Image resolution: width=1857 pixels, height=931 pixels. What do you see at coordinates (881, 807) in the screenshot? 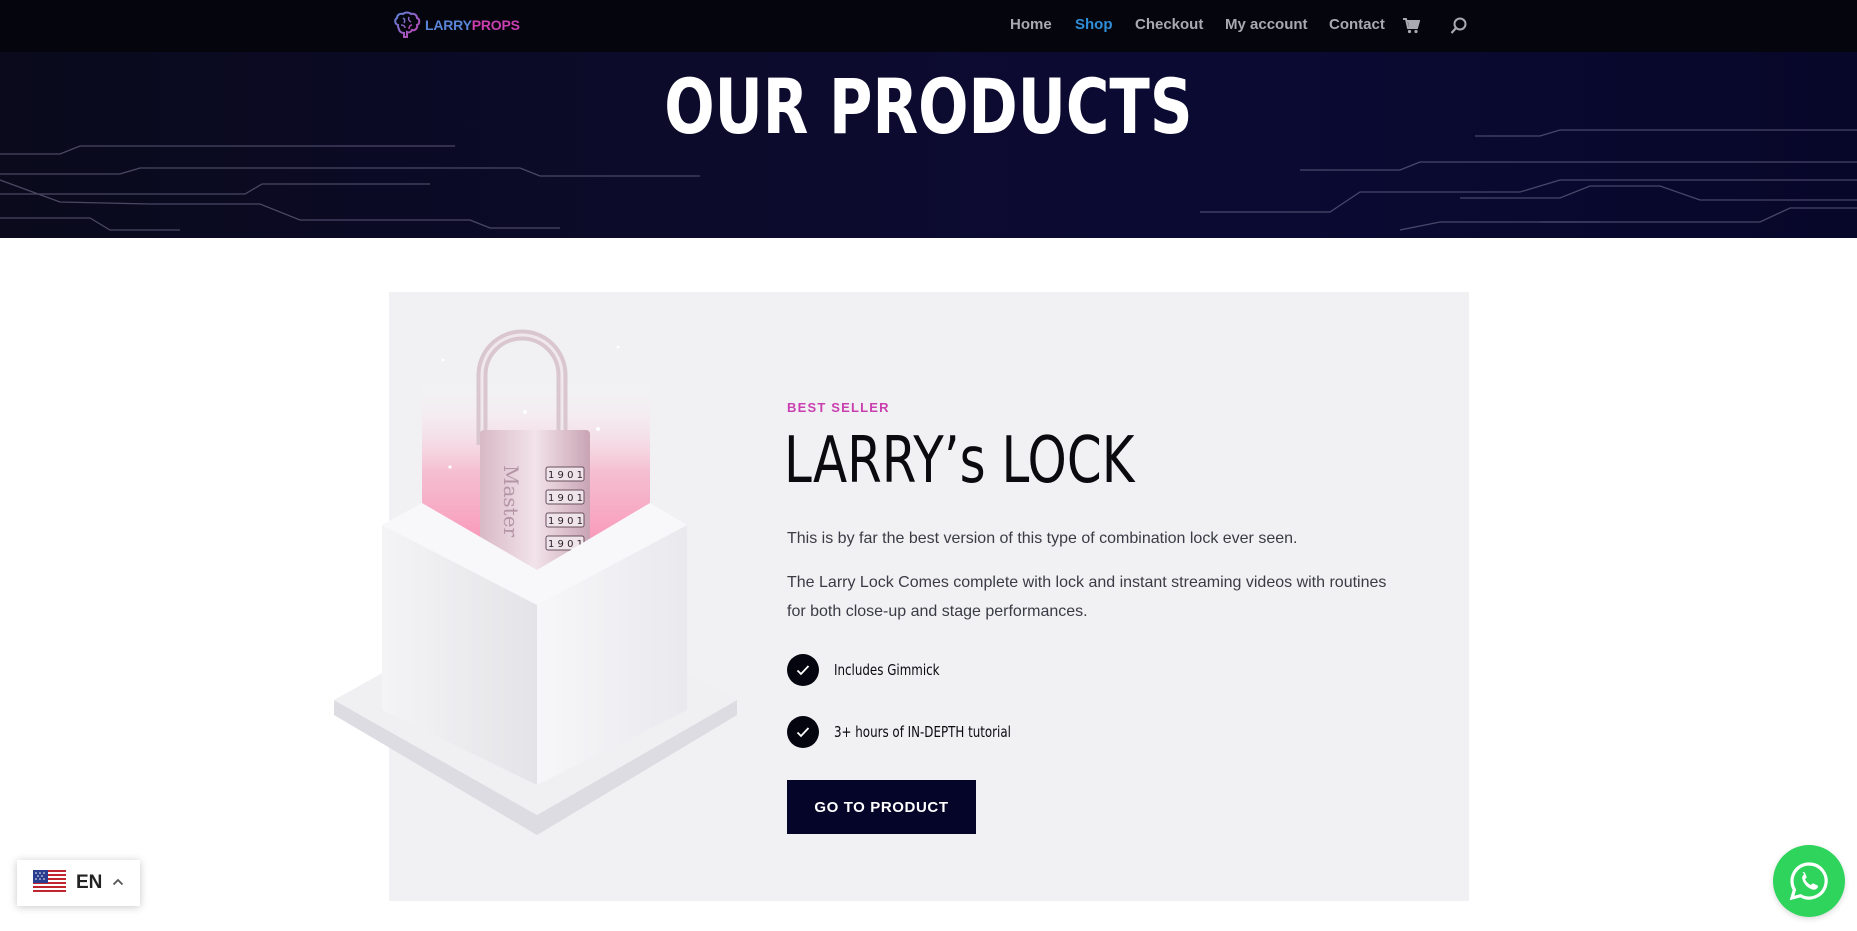
I see `go-to-product-button: GO TO PRODUCT` at bounding box center [881, 807].